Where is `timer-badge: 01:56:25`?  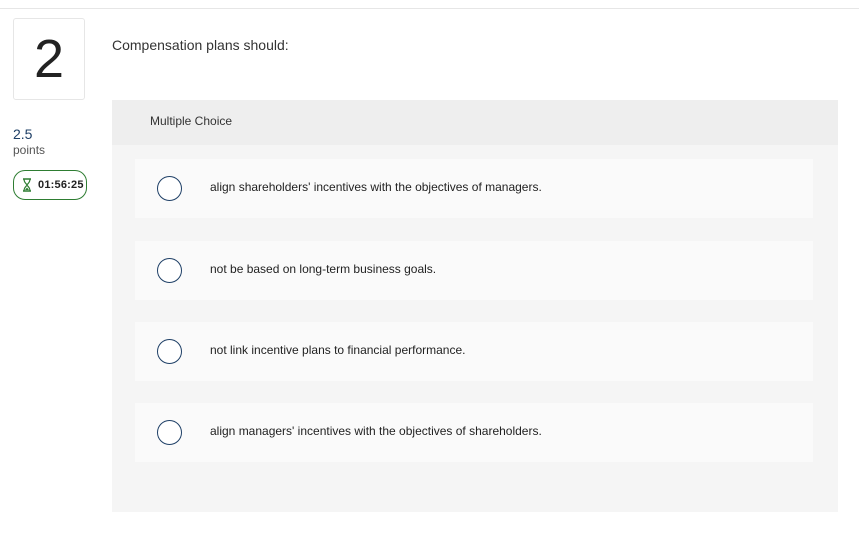
timer-badge: 01:56:25 is located at coordinates (50, 185).